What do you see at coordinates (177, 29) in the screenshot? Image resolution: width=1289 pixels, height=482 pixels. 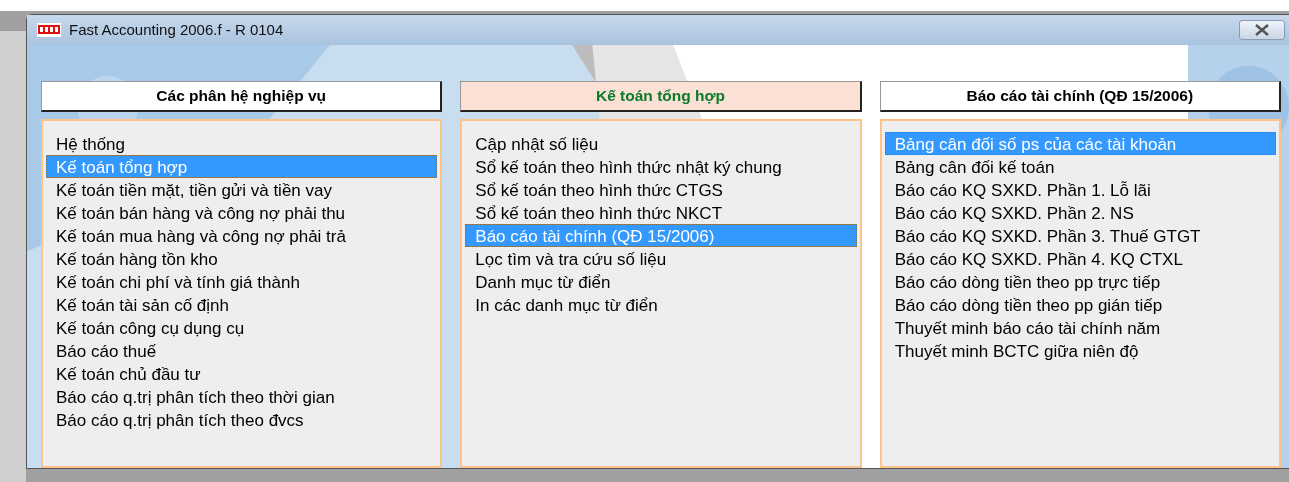 I see `window-title: Fast Accounting 2006.f - R 0104` at bounding box center [177, 29].